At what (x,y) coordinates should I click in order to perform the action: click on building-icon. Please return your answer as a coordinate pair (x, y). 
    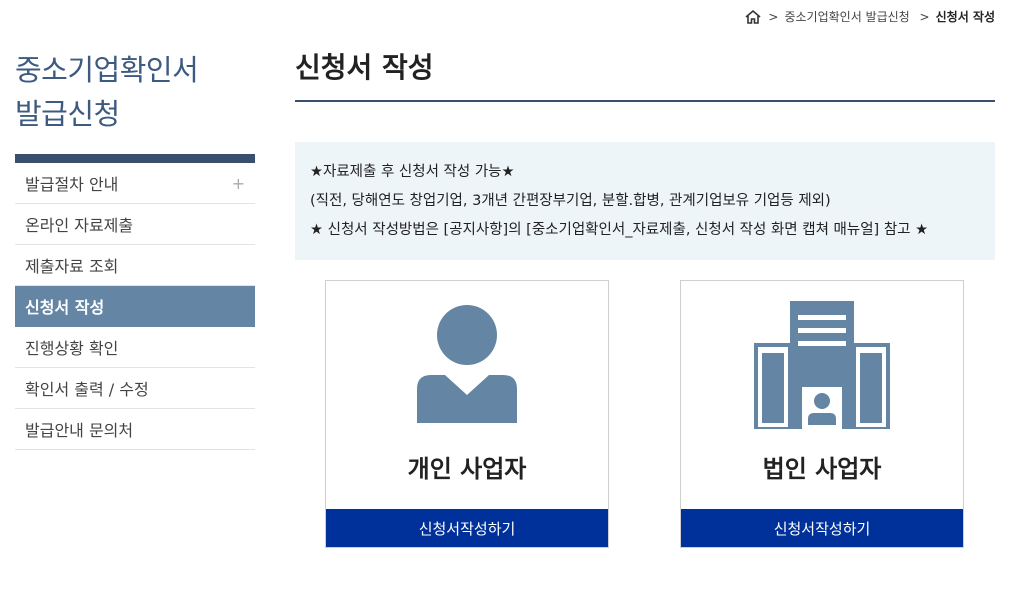
    Looking at the image, I should click on (822, 366).